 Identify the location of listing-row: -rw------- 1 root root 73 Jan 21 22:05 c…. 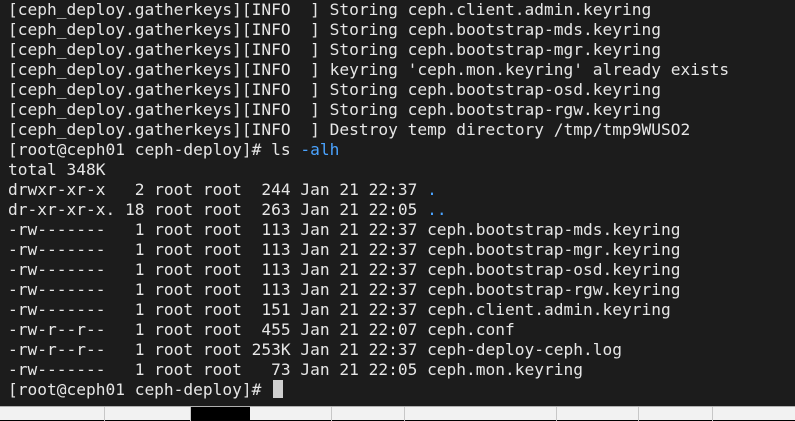
(295, 369).